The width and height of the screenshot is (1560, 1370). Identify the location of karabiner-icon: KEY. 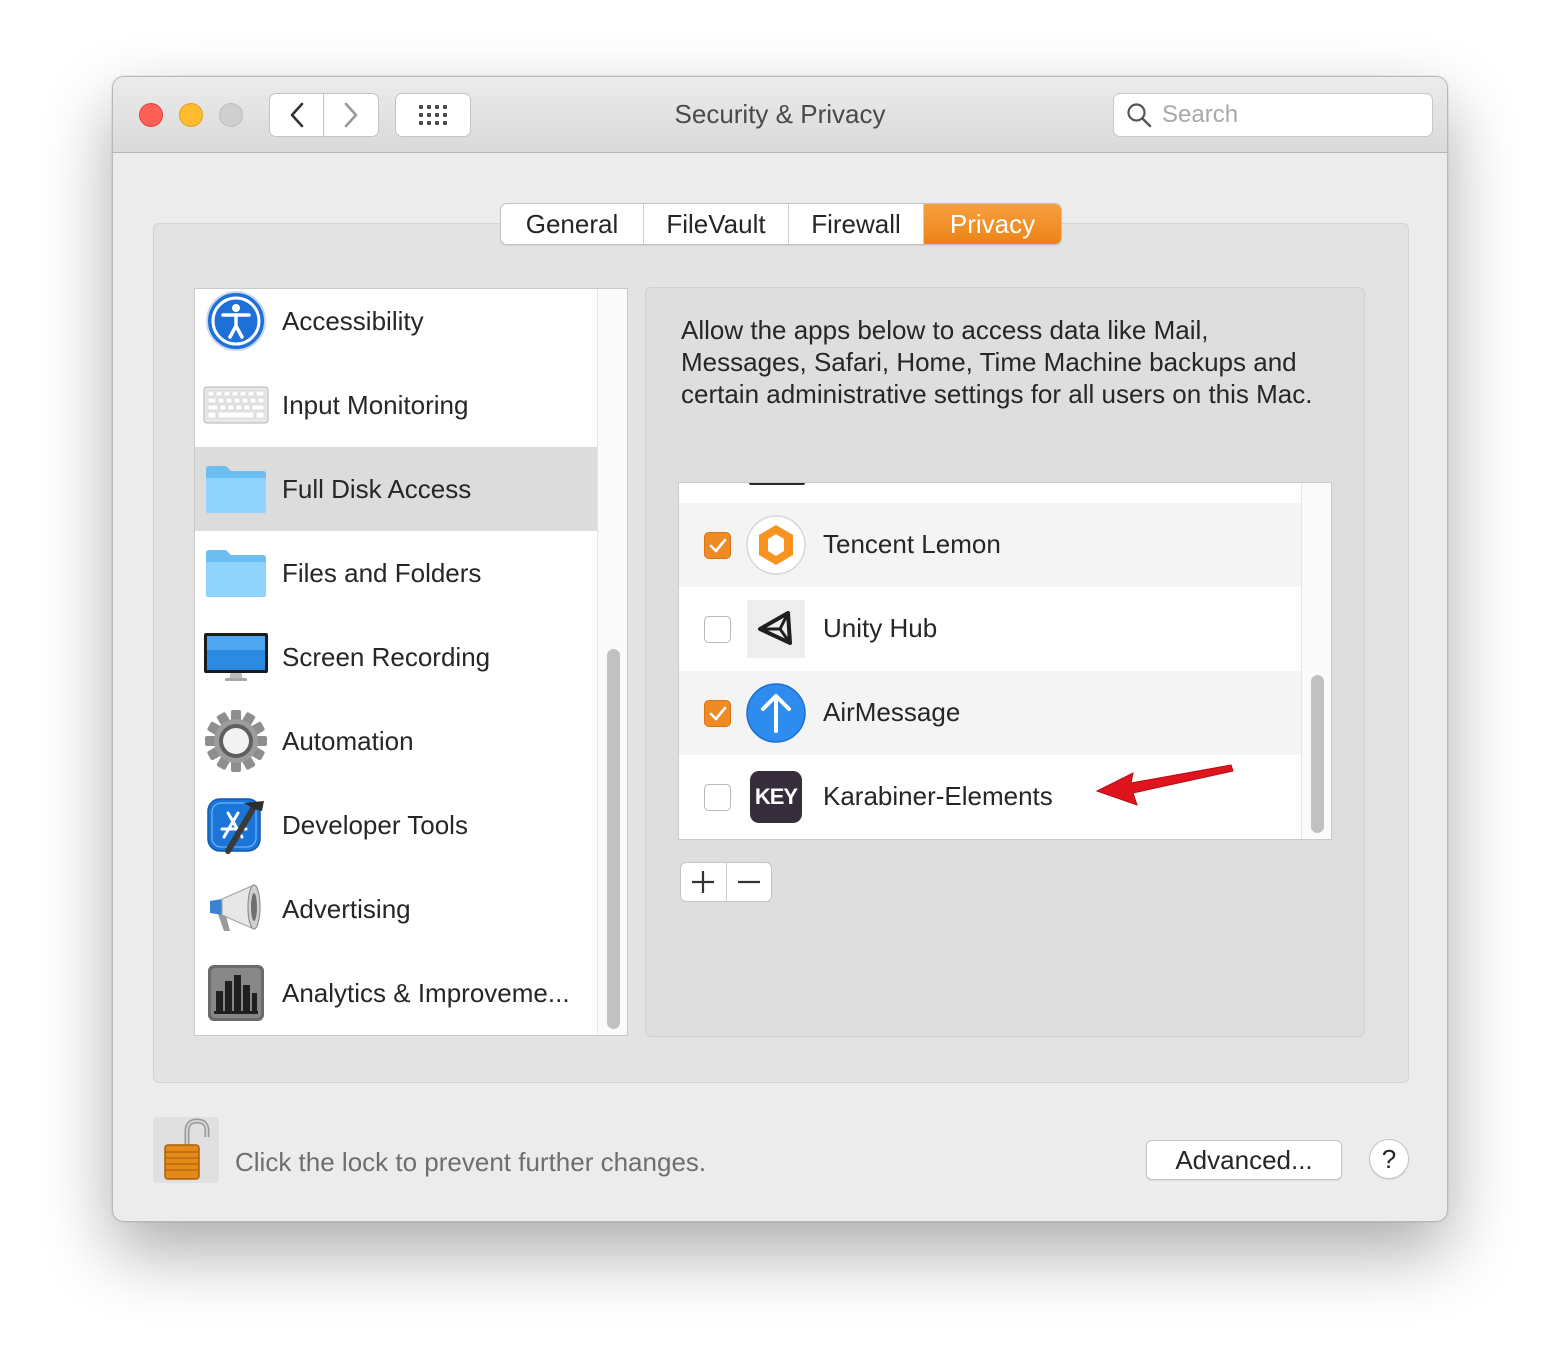
(776, 797).